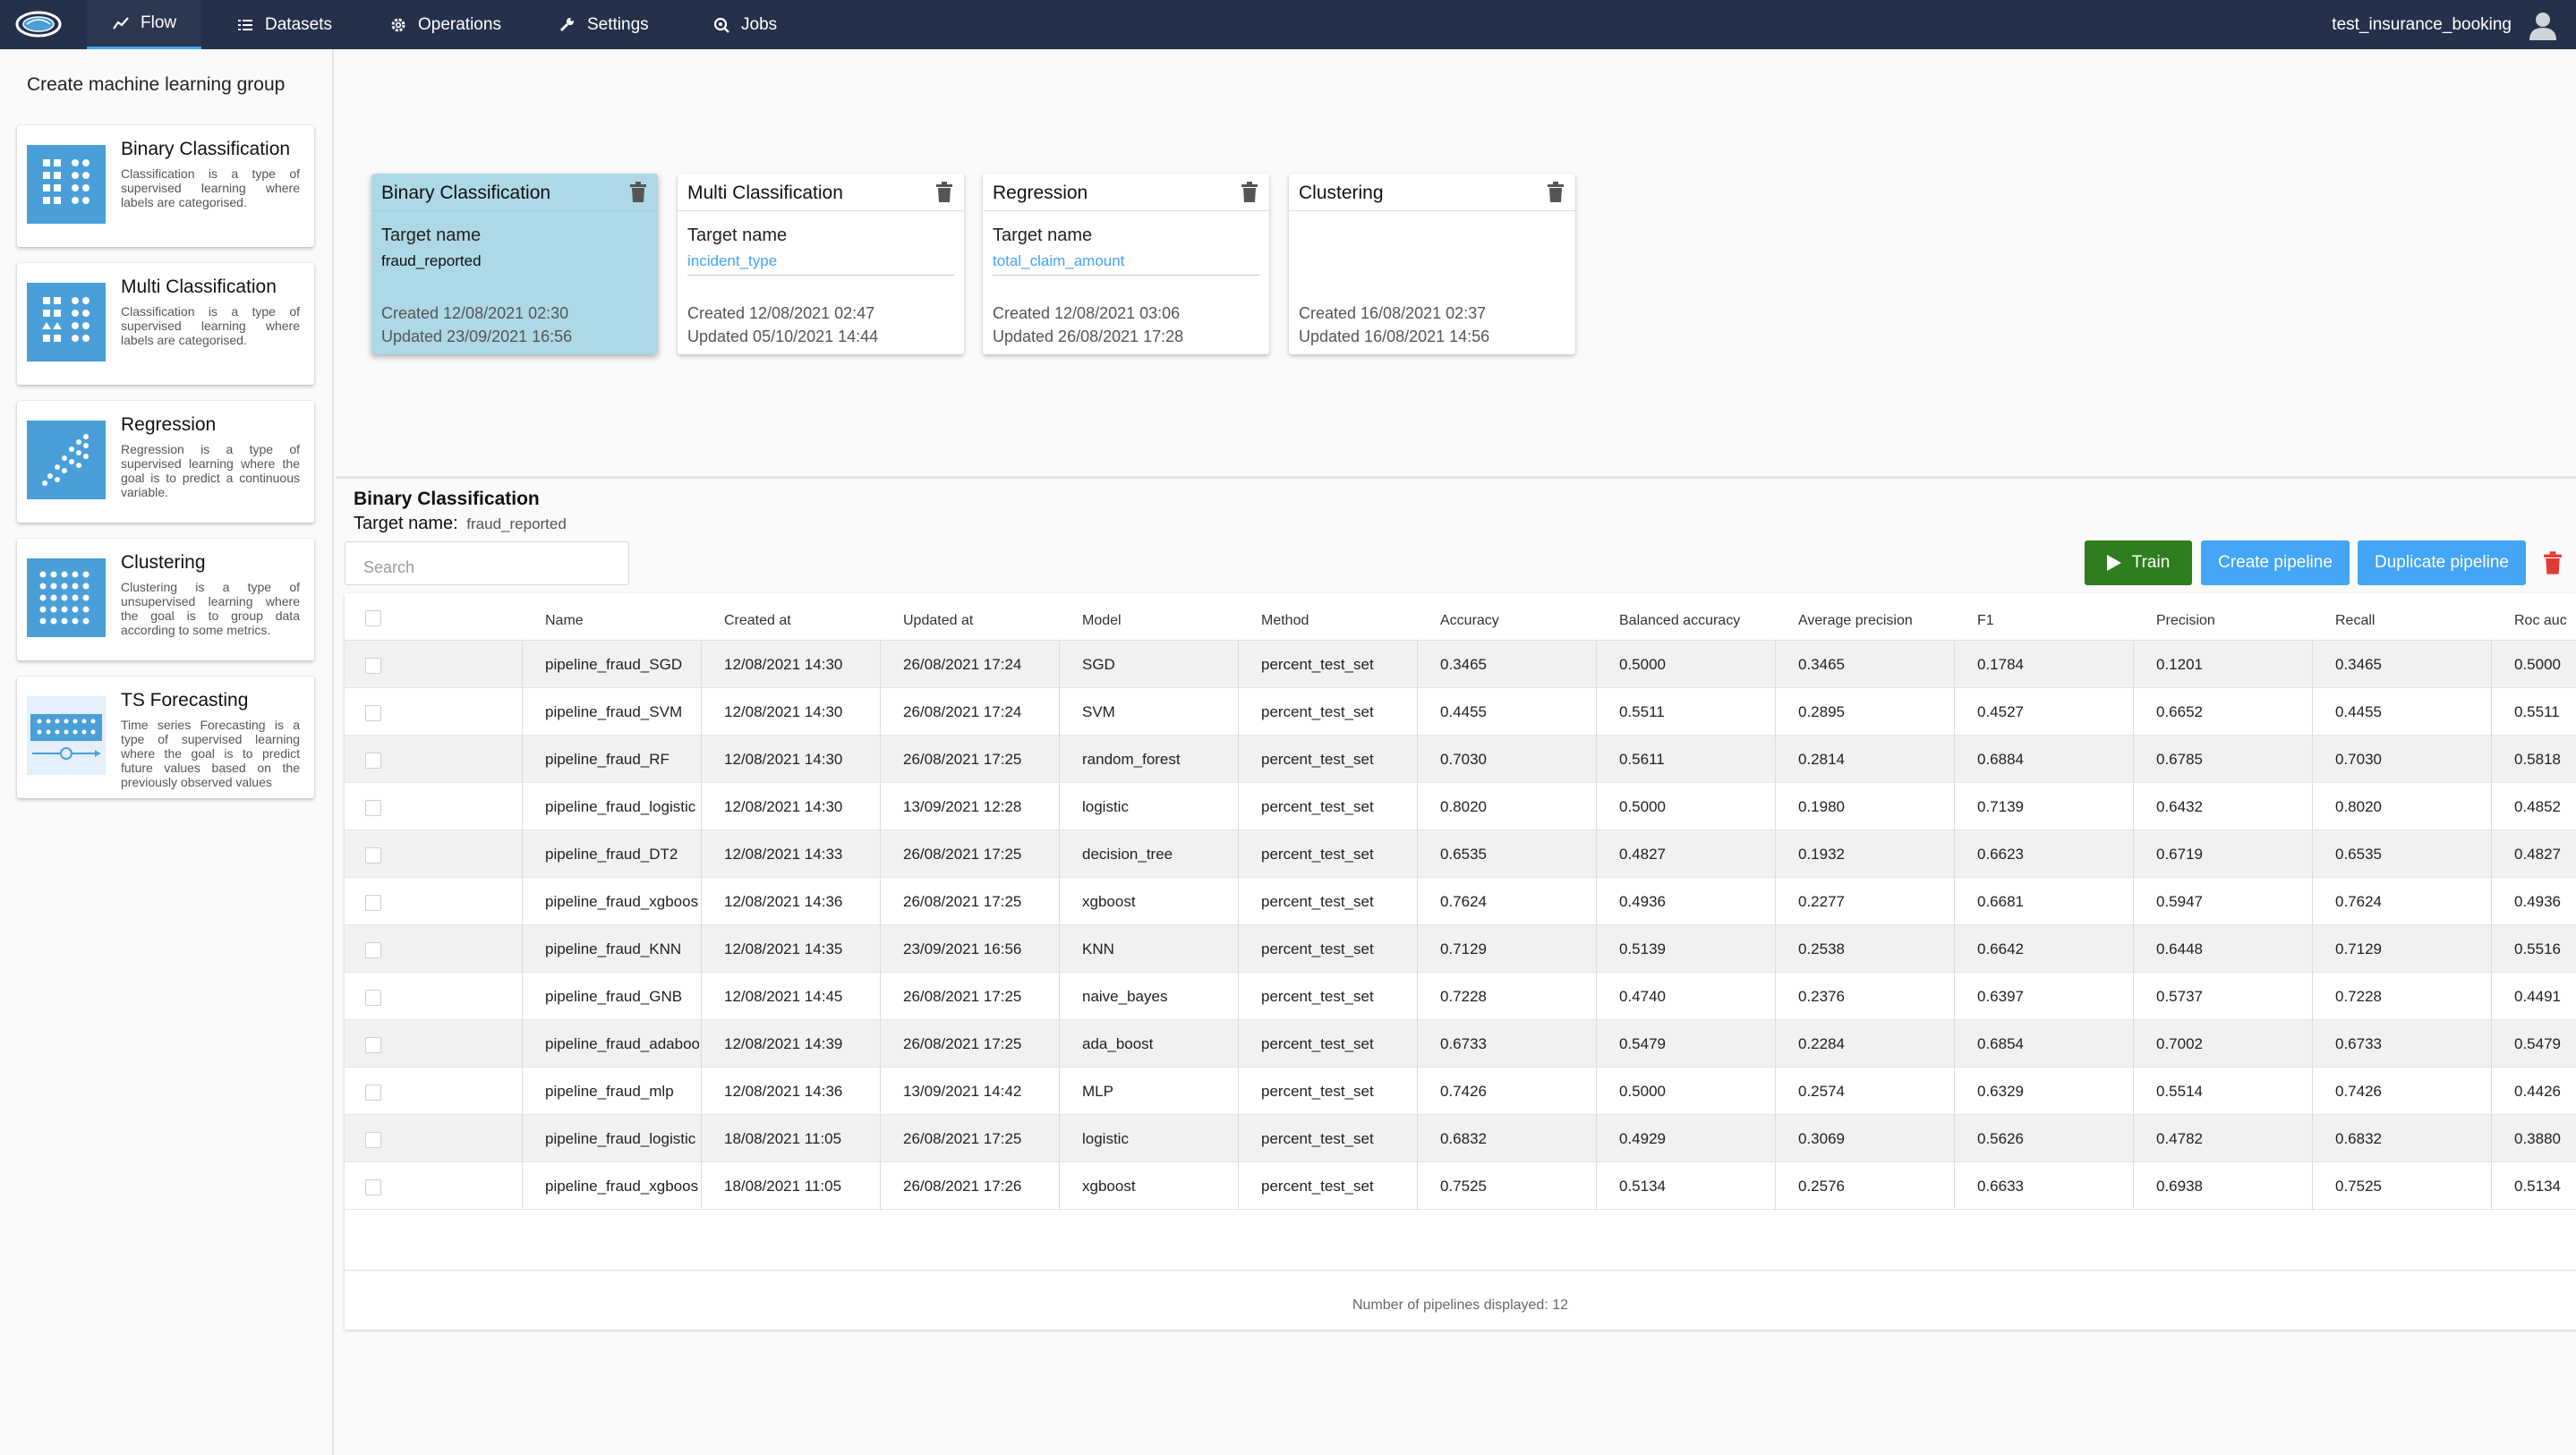 The image size is (2576, 1455). What do you see at coordinates (1285, 617) in the screenshot?
I see `column-header-method: Method` at bounding box center [1285, 617].